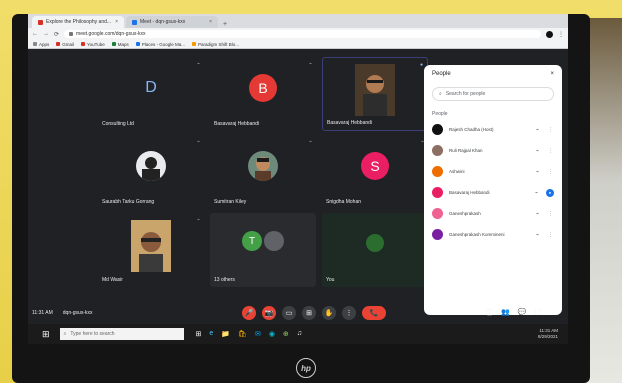 The height and width of the screenshot is (383, 622). Describe the element at coordinates (225, 24) in the screenshot. I see `new-tab-button: +` at that location.